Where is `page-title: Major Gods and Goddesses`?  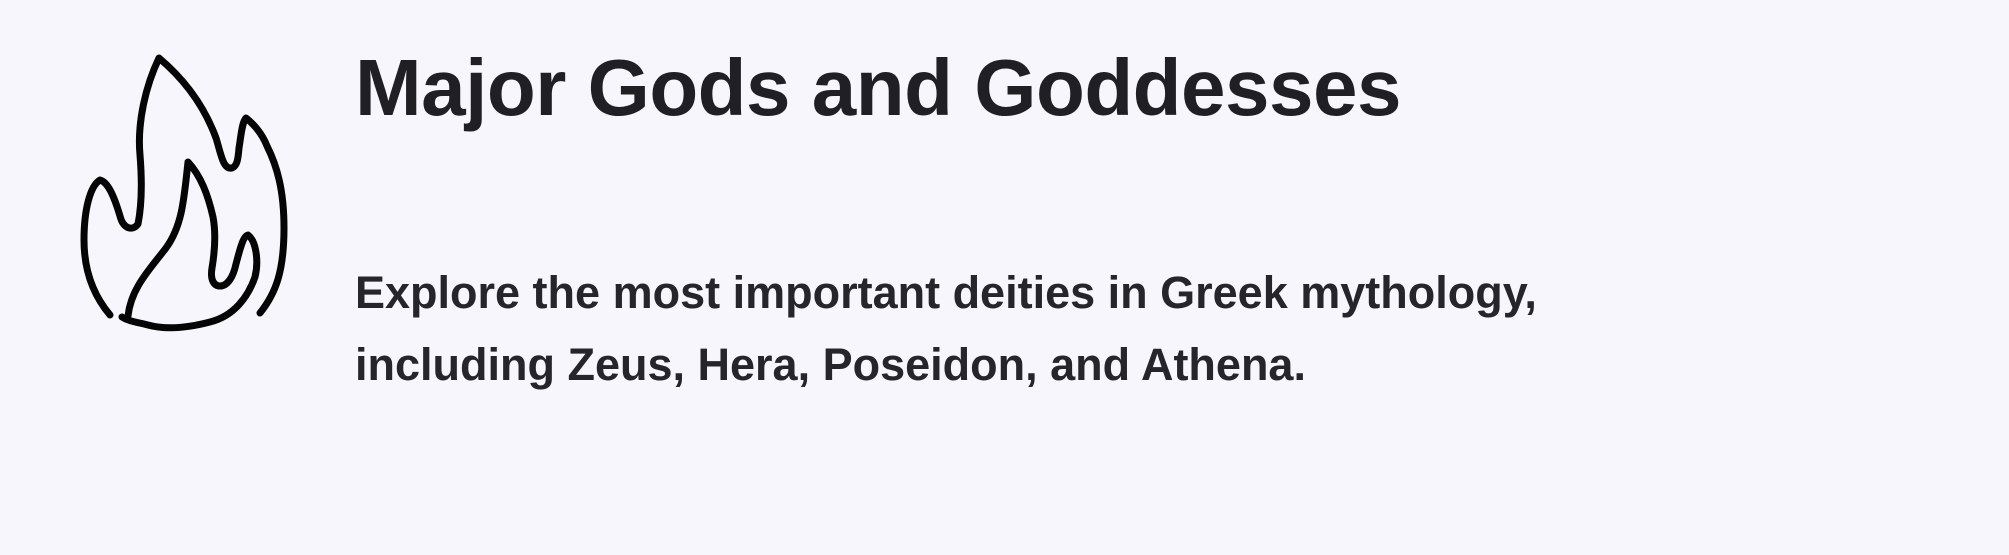 page-title: Major Gods and Goddesses is located at coordinates (878, 87).